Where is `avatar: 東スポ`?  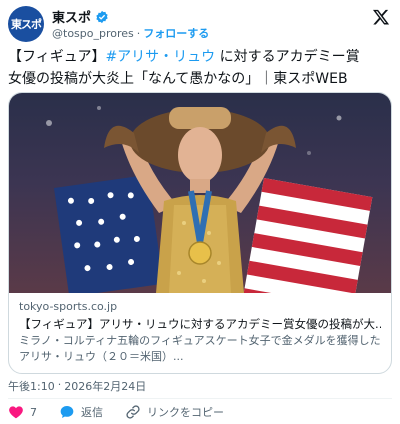
avatar: 東スポ is located at coordinates (26, 24).